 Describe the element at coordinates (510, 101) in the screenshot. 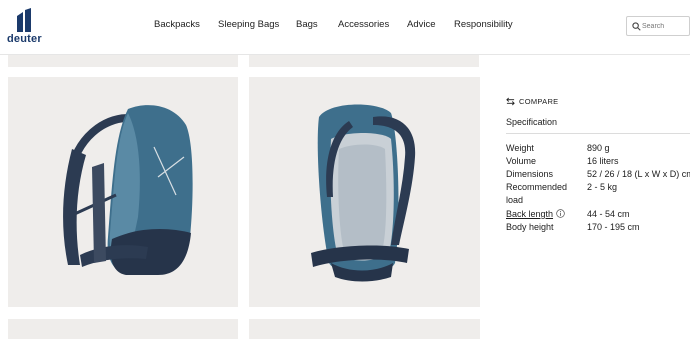

I see `compare-icon` at that location.